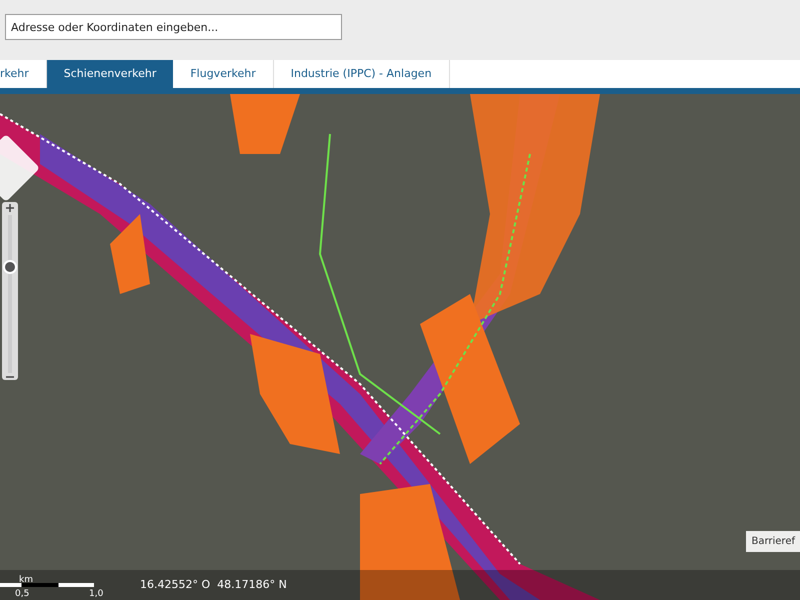  I want to click on scale-unit: km, so click(26, 580).